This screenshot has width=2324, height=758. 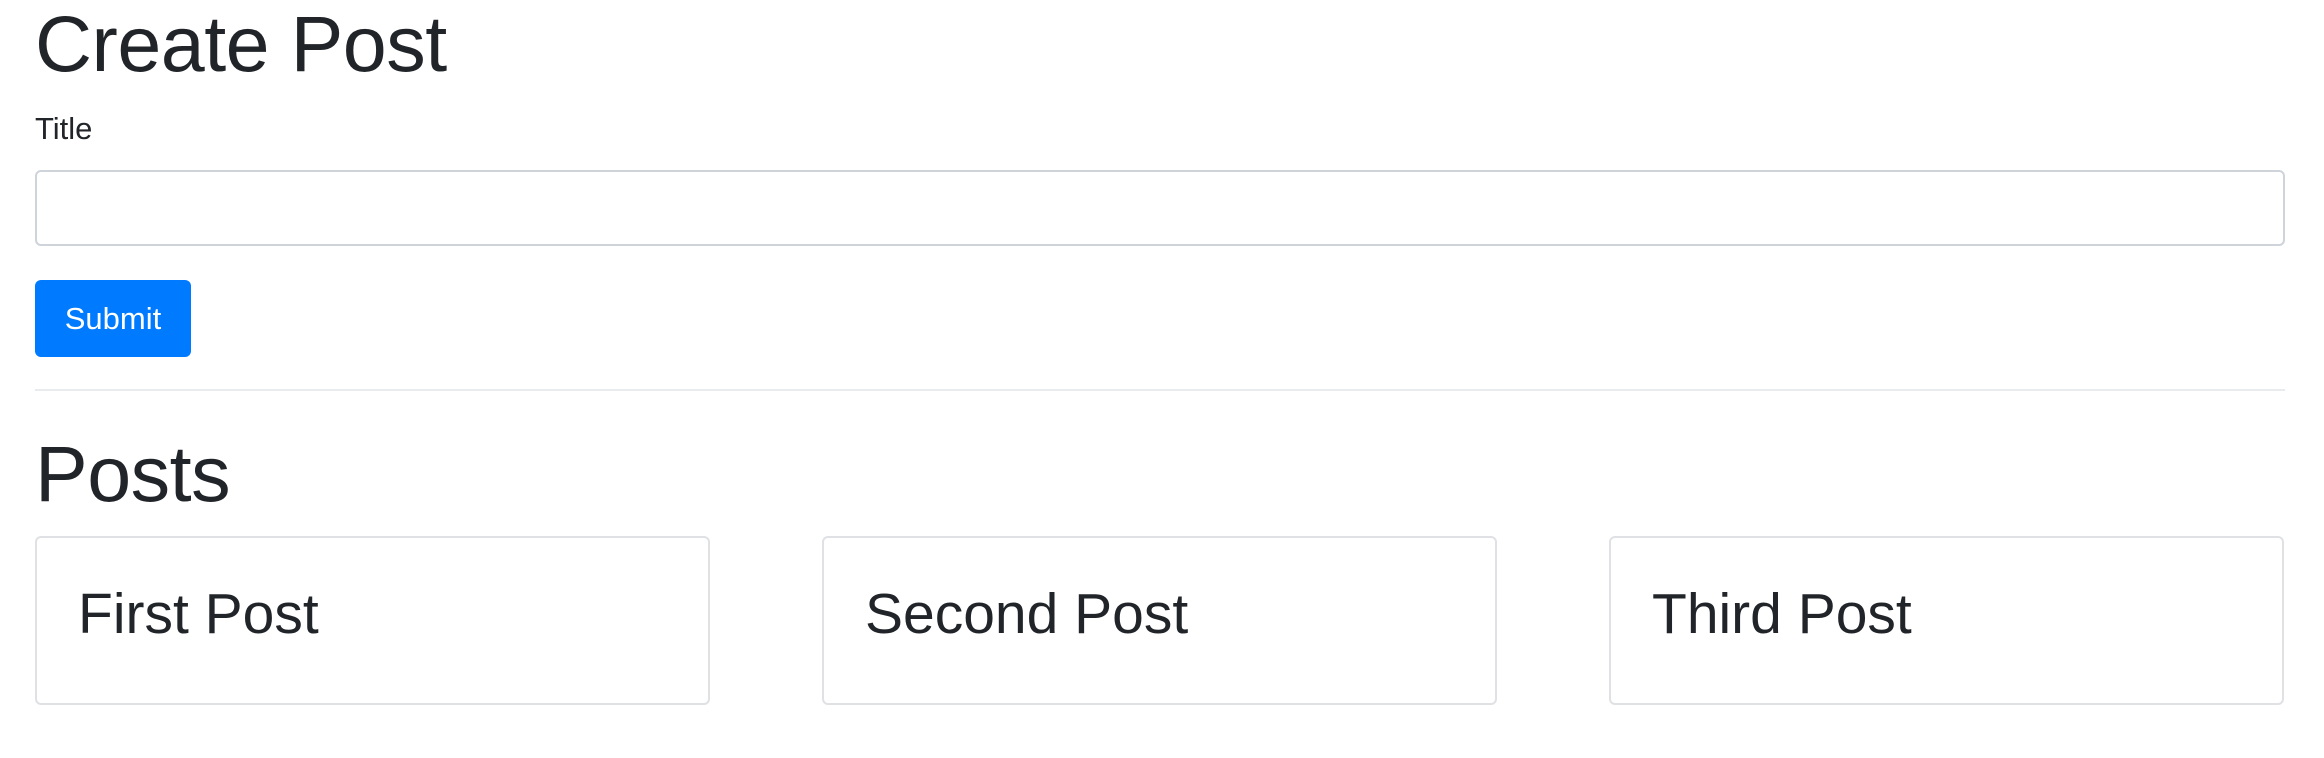 What do you see at coordinates (1027, 614) in the screenshot?
I see `post-title: Second Post` at bounding box center [1027, 614].